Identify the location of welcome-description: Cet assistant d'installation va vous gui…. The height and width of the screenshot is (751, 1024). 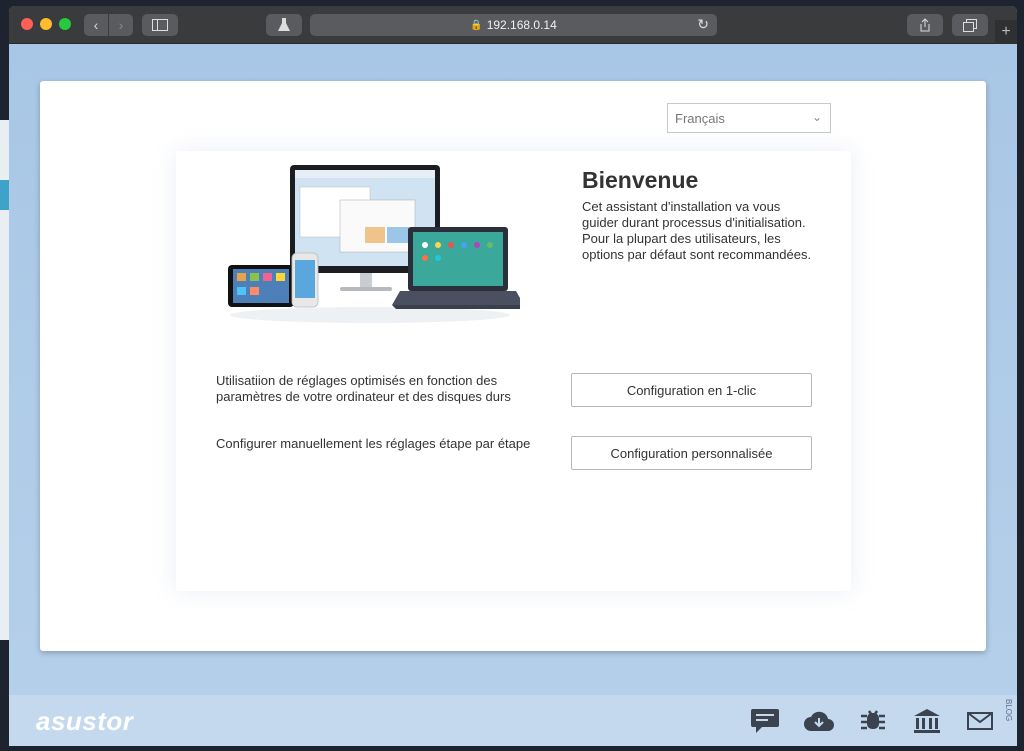
(697, 230).